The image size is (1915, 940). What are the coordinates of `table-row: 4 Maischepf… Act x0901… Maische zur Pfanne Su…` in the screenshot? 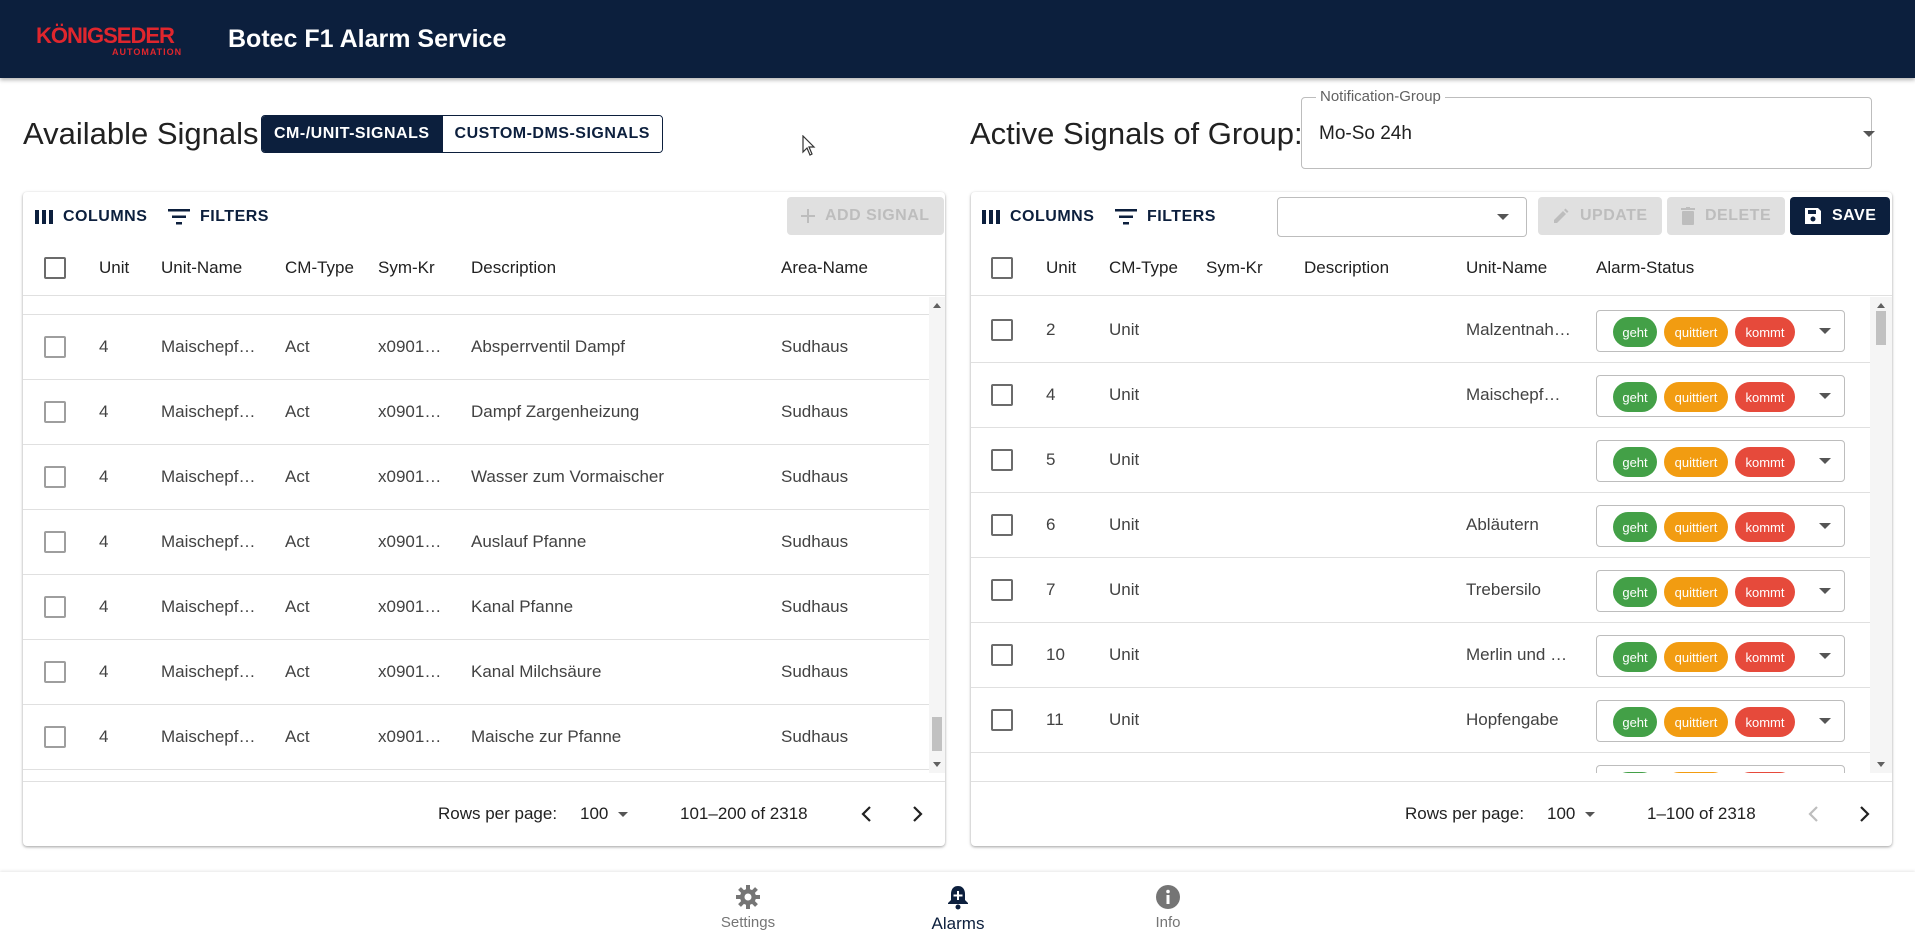 It's located at (476, 737).